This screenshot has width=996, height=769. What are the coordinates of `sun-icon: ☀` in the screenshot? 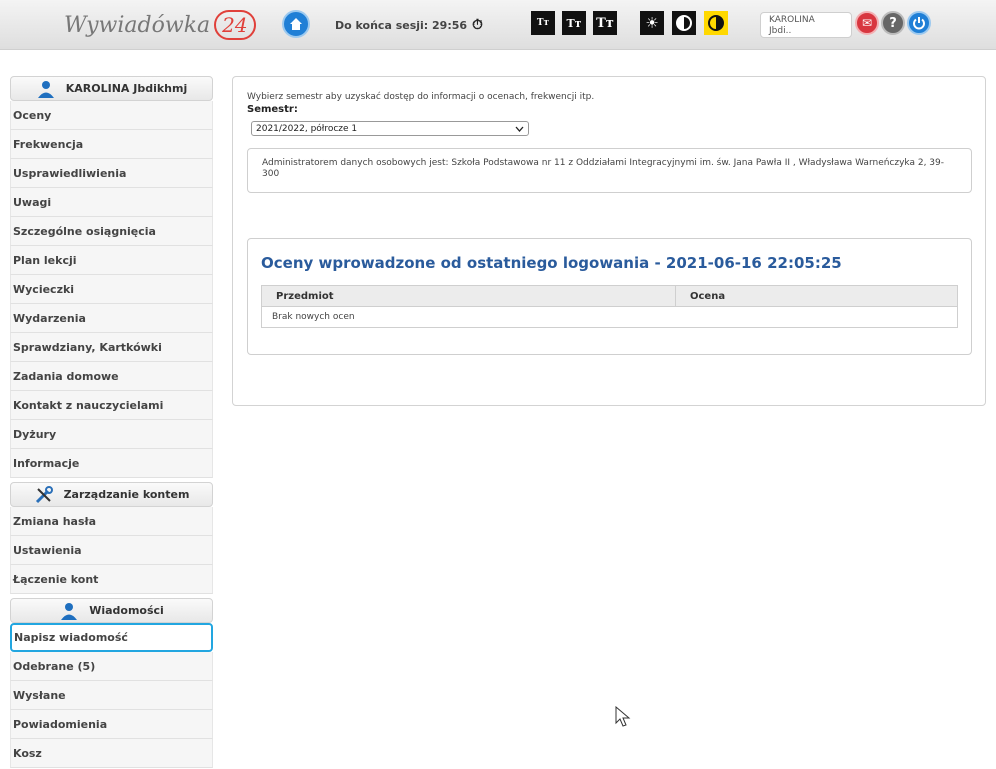 It's located at (652, 23).